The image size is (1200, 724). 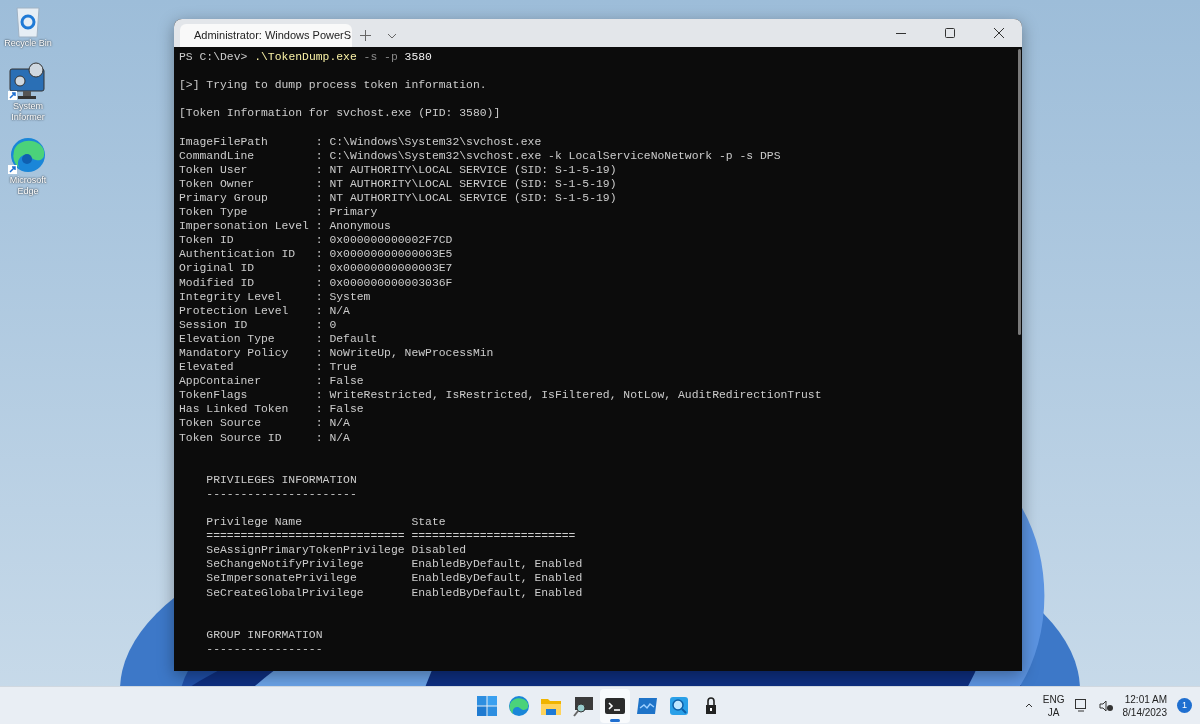 I want to click on terminal-line: Has Linked Token : False, so click(x=271, y=409).